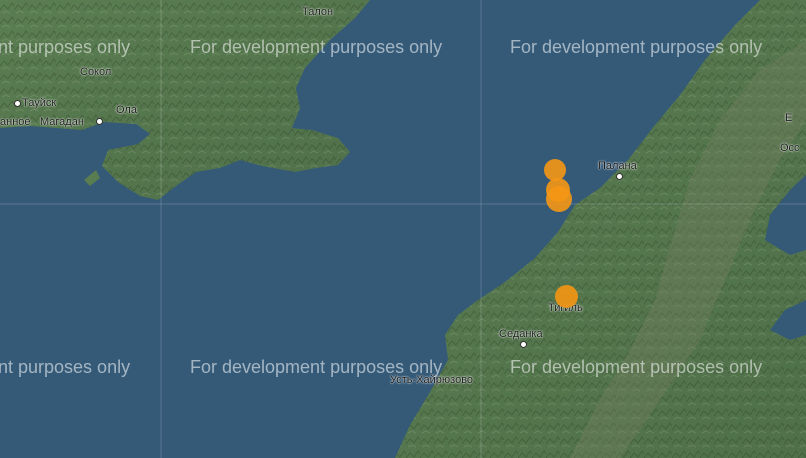  What do you see at coordinates (126, 110) in the screenshot?
I see `city-label: Ола` at bounding box center [126, 110].